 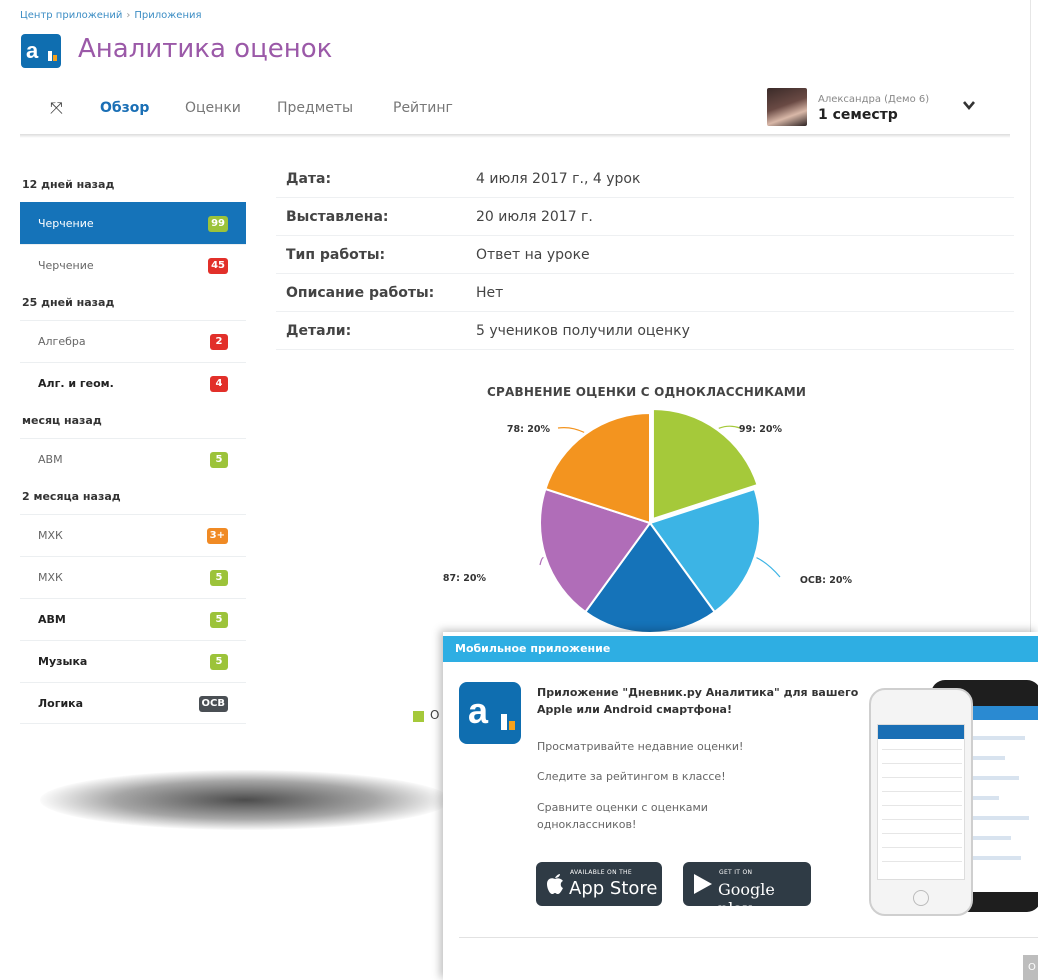 What do you see at coordinates (124, 108) in the screenshot?
I see `tab-overview: Обзор` at bounding box center [124, 108].